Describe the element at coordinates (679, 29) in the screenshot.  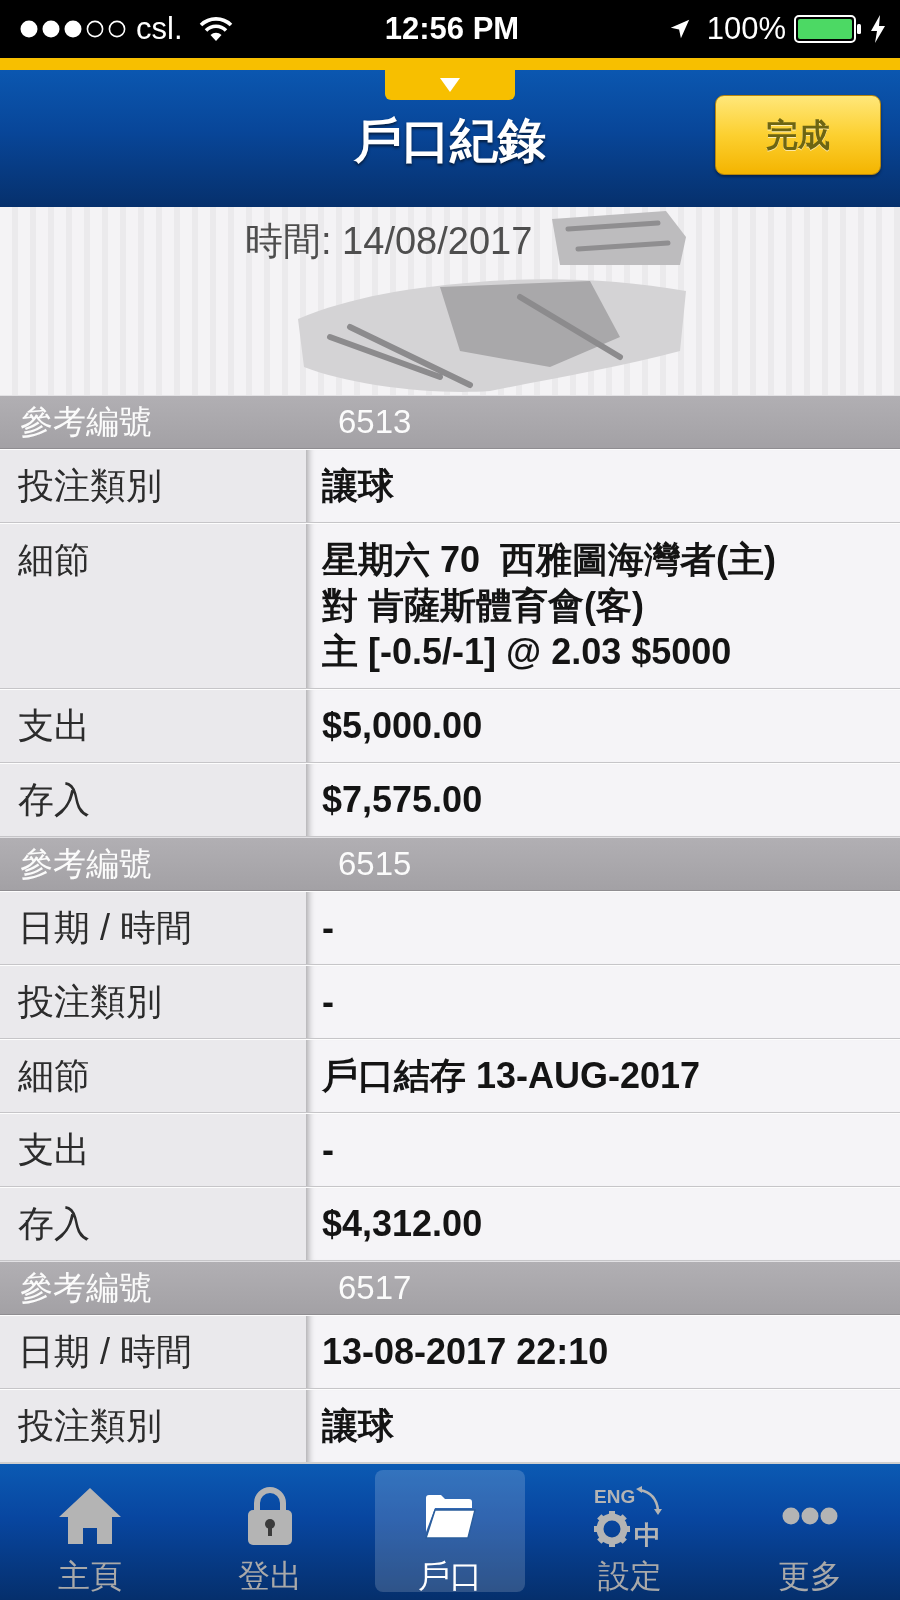
I see `location-arrow-icon` at that location.